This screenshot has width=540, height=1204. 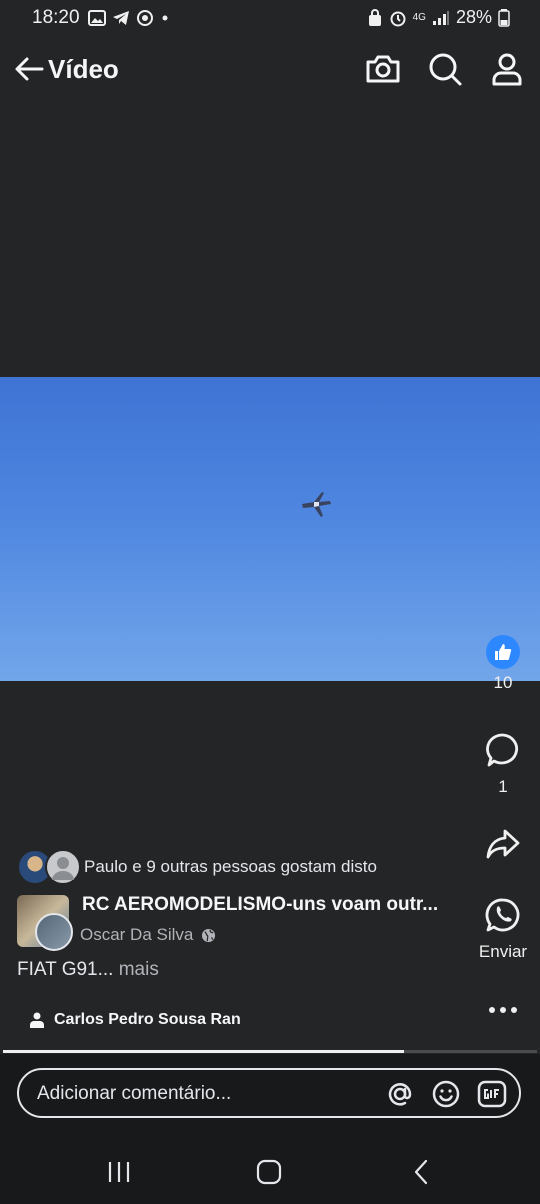 What do you see at coordinates (136, 935) in the screenshot?
I see `author-name: Oscar Da Silva` at bounding box center [136, 935].